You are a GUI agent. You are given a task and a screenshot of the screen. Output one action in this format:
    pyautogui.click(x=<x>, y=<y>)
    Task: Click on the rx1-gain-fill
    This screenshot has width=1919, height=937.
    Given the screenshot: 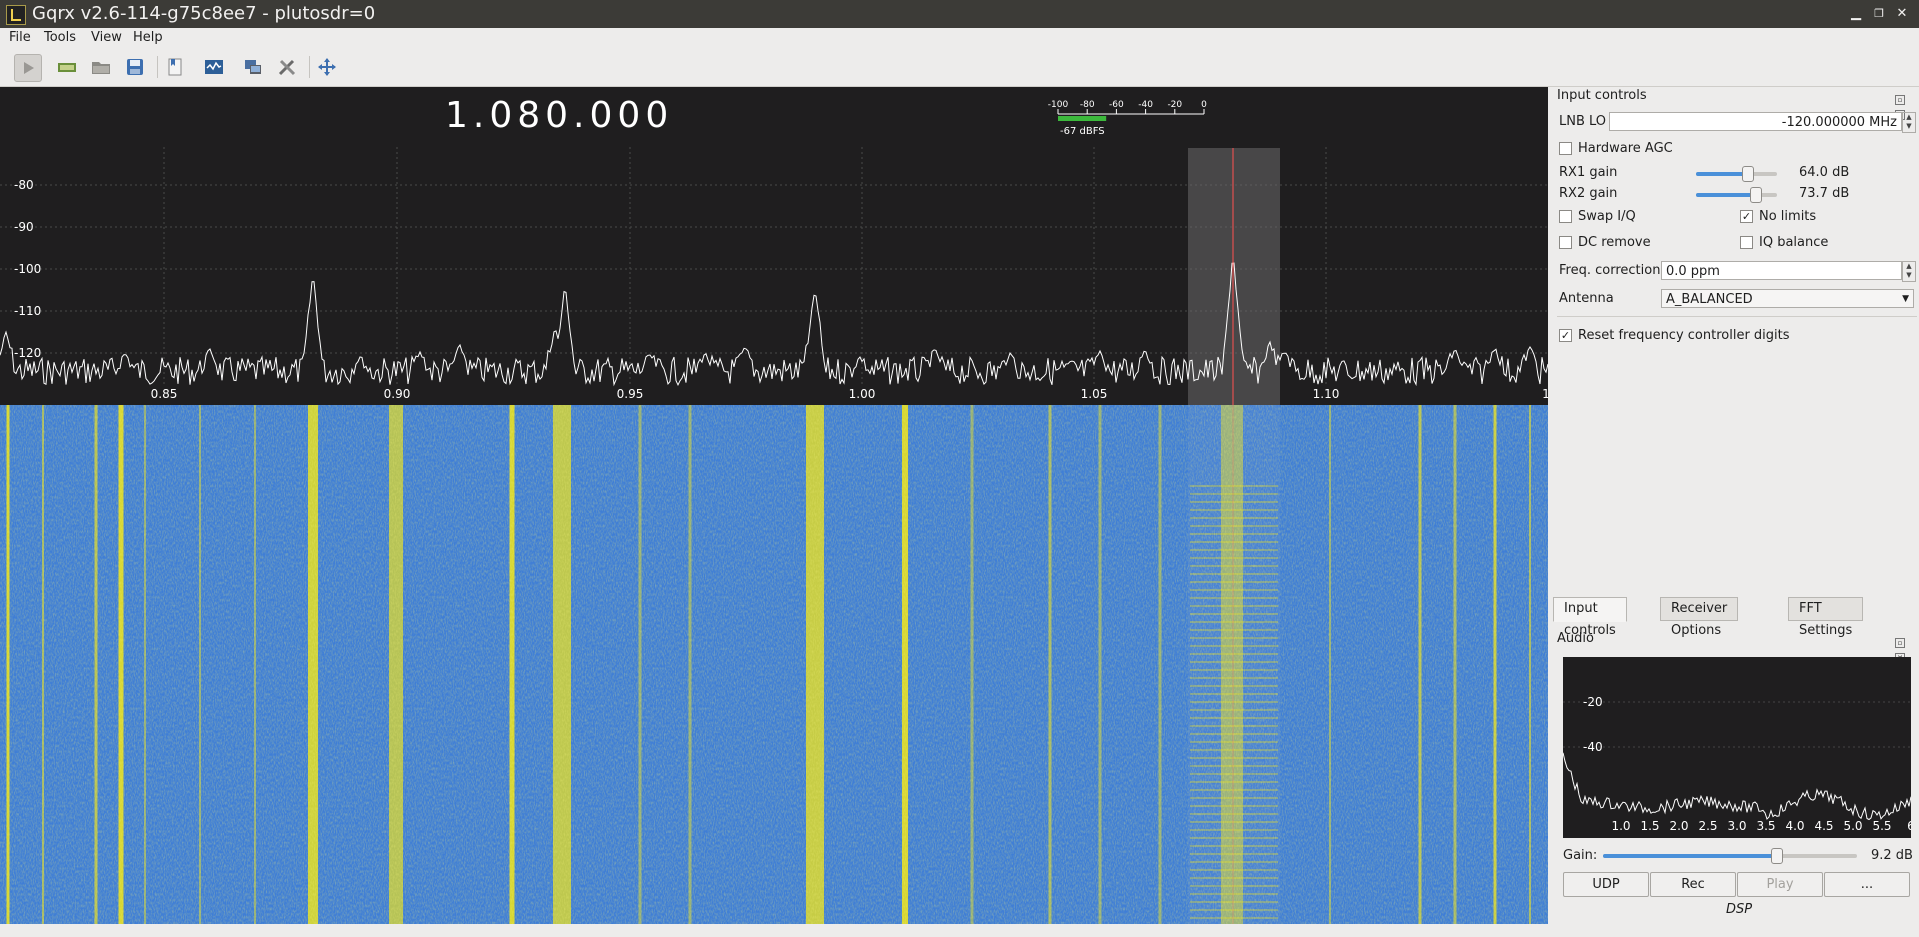 What is the action you would take?
    pyautogui.click(x=1722, y=174)
    